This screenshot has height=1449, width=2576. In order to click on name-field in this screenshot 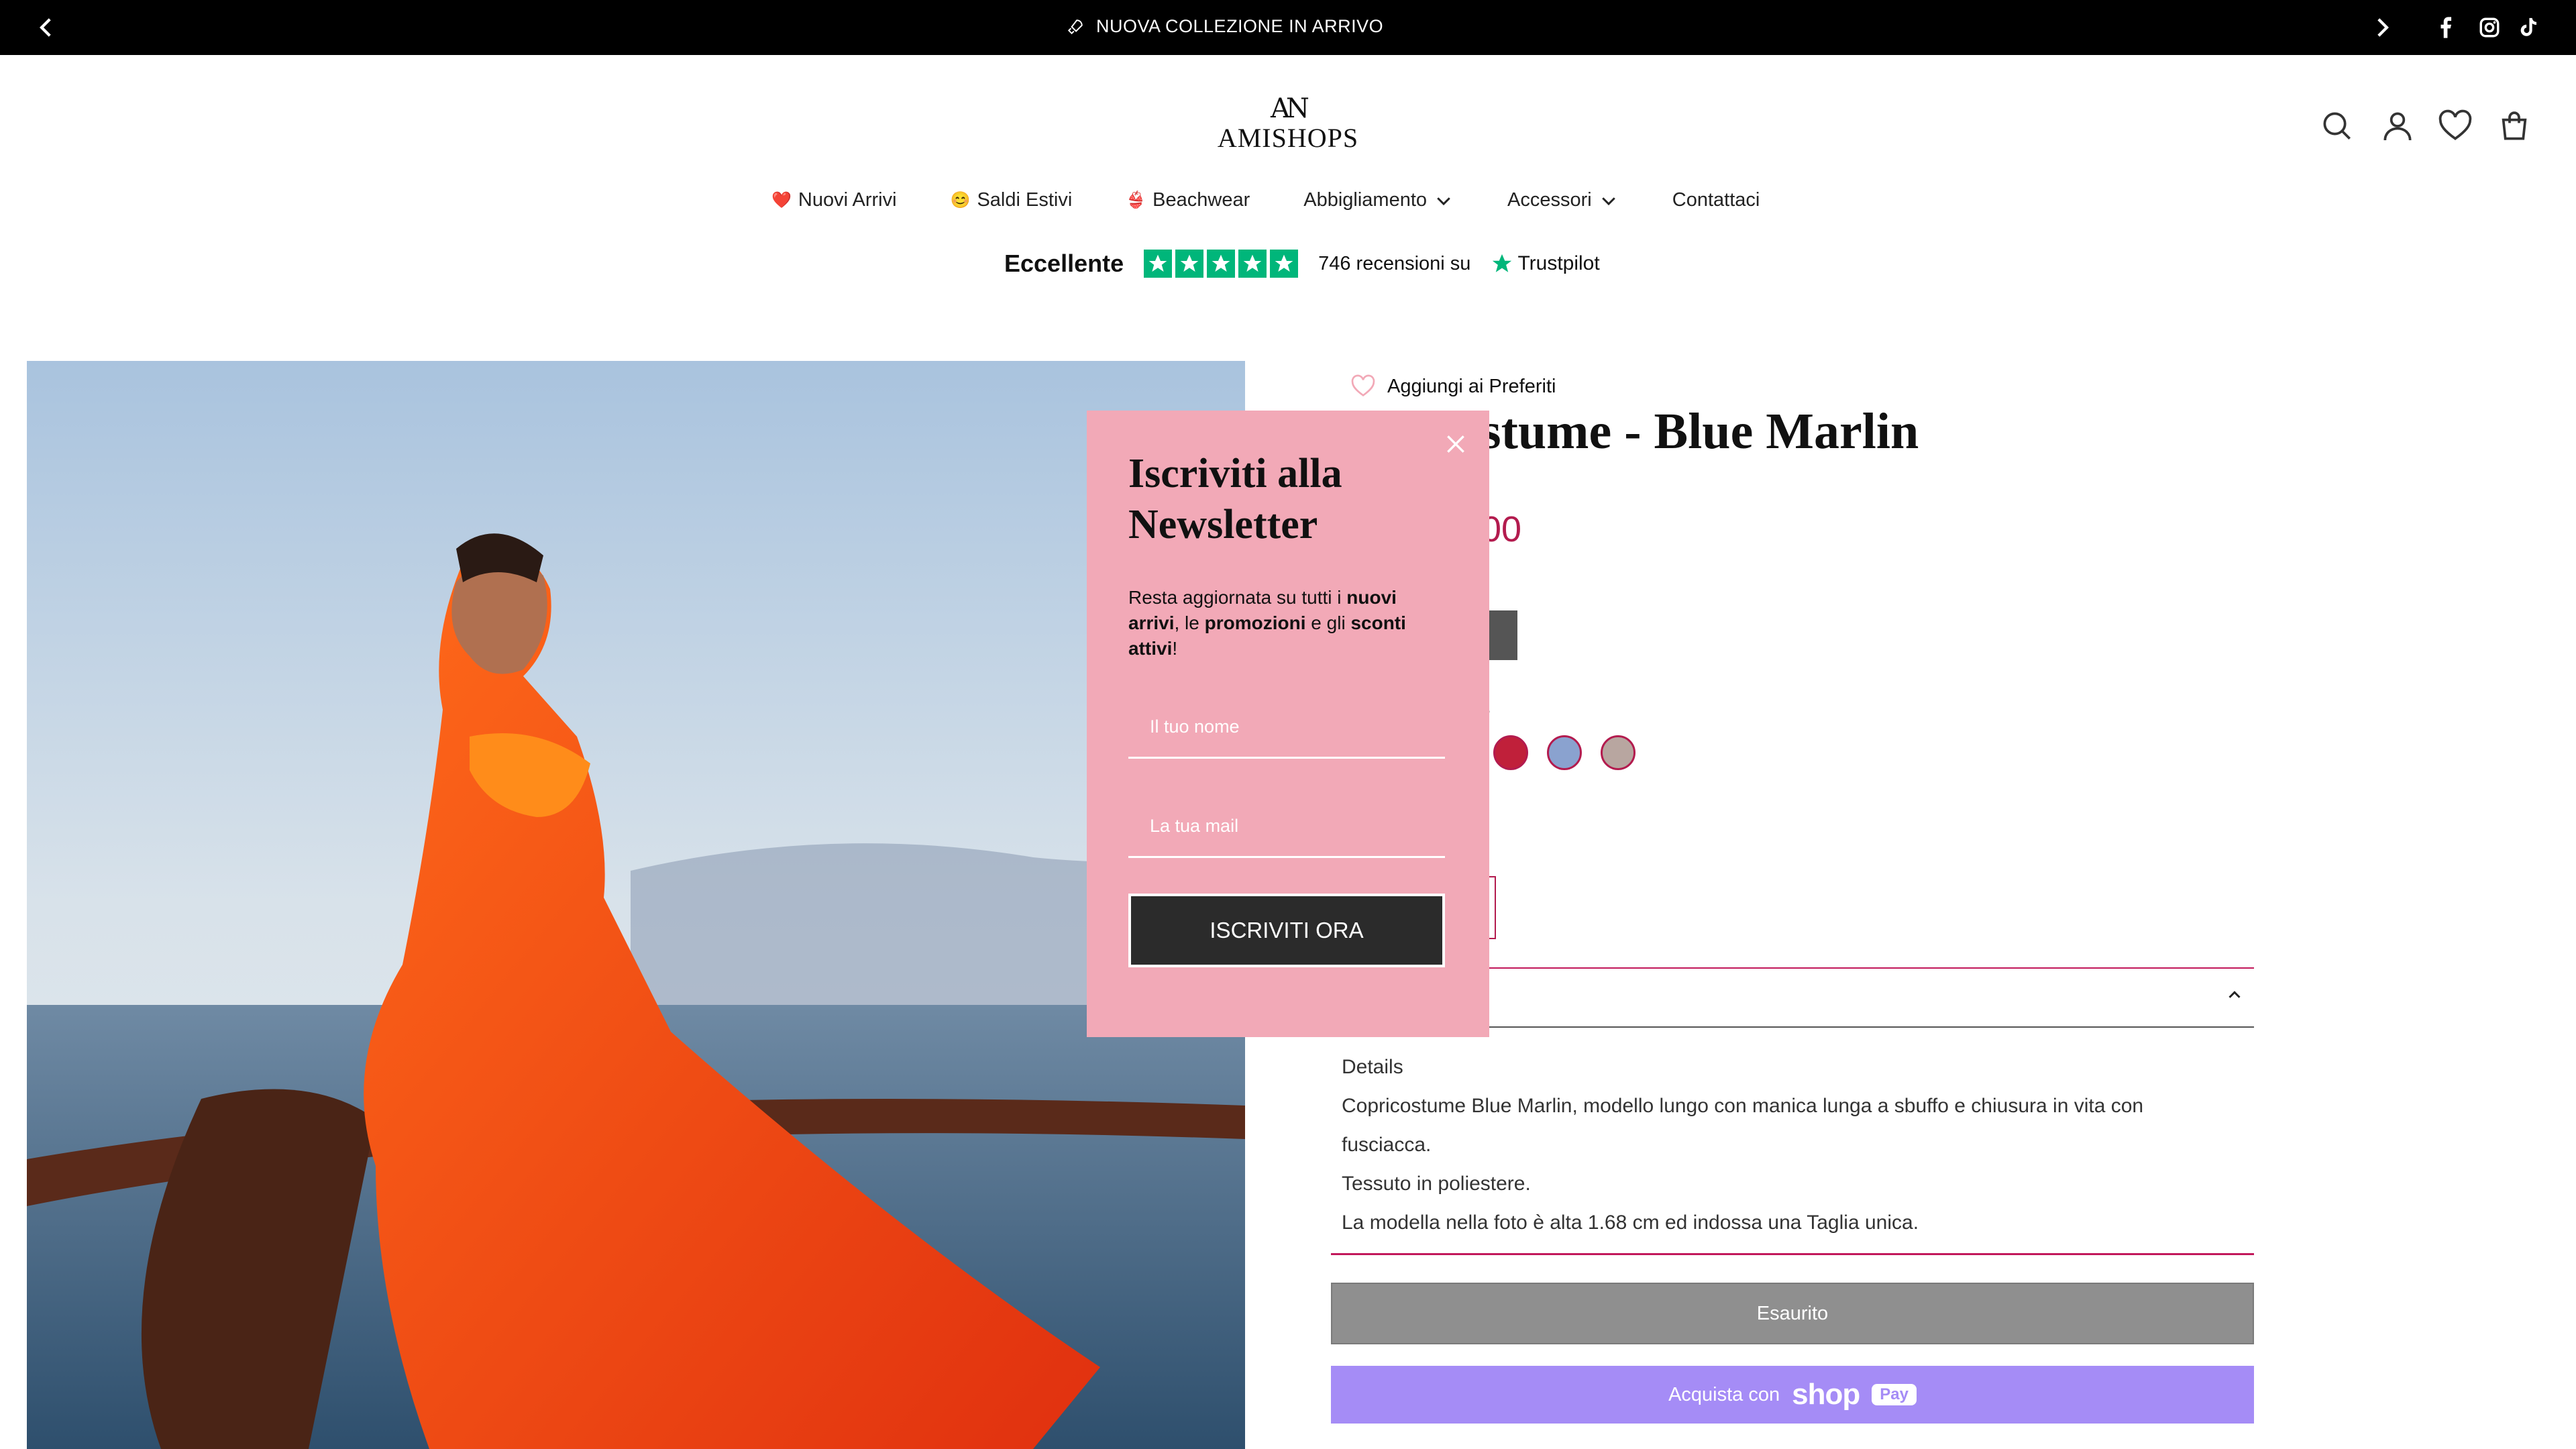, I will do `click(1286, 727)`.